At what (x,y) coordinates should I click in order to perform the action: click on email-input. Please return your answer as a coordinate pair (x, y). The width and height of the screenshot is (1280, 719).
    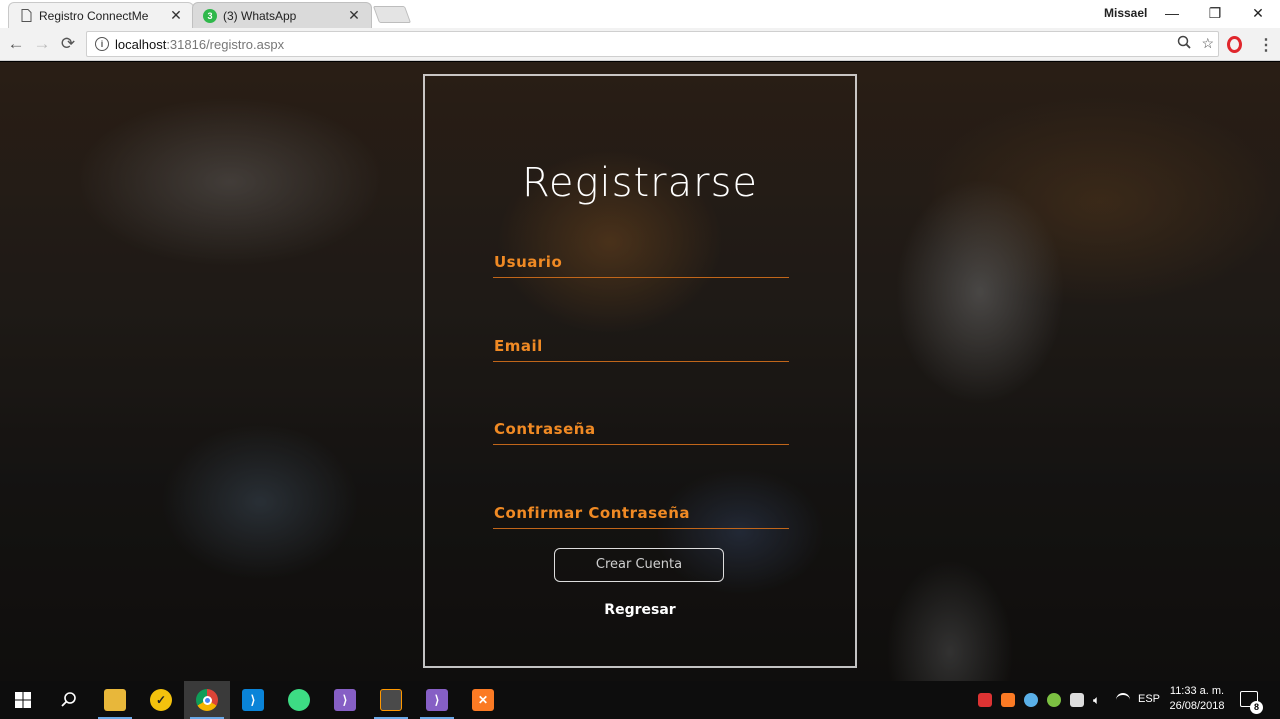
    Looking at the image, I should click on (641, 344).